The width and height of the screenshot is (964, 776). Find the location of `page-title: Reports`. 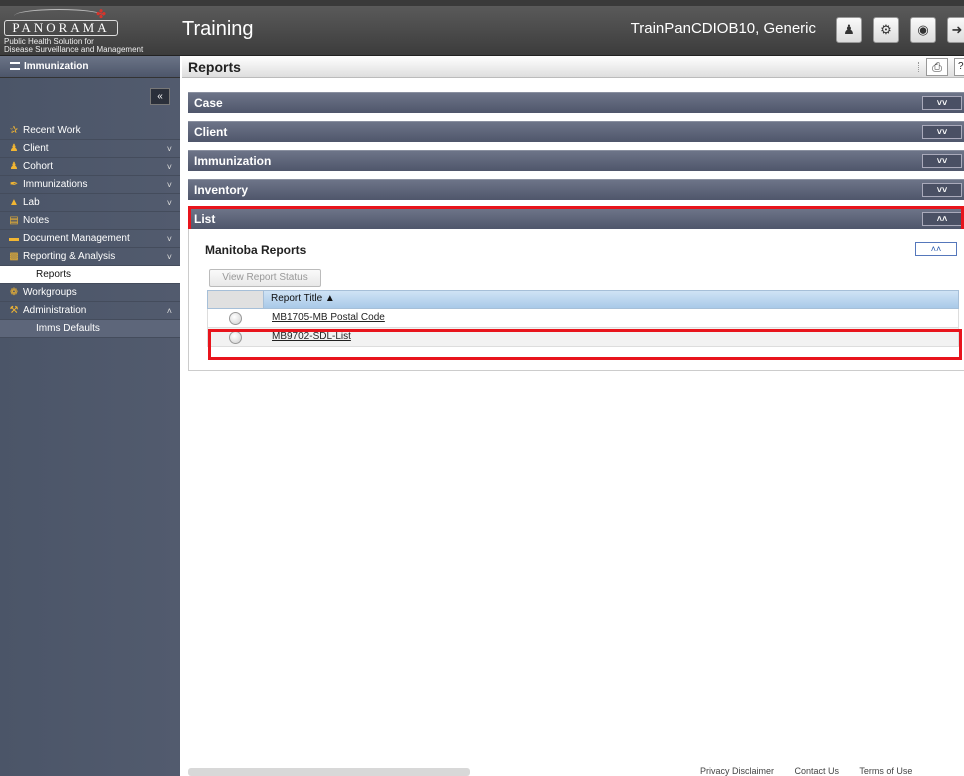

page-title: Reports is located at coordinates (214, 67).